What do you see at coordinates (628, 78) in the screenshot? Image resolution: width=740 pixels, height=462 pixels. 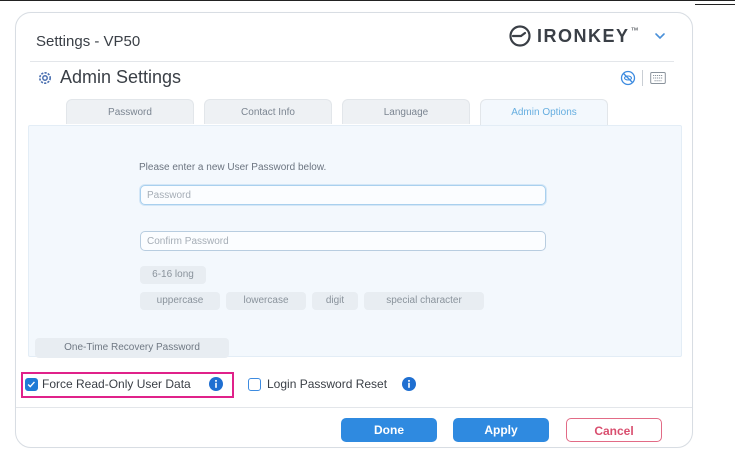 I see `eye-slash-icon` at bounding box center [628, 78].